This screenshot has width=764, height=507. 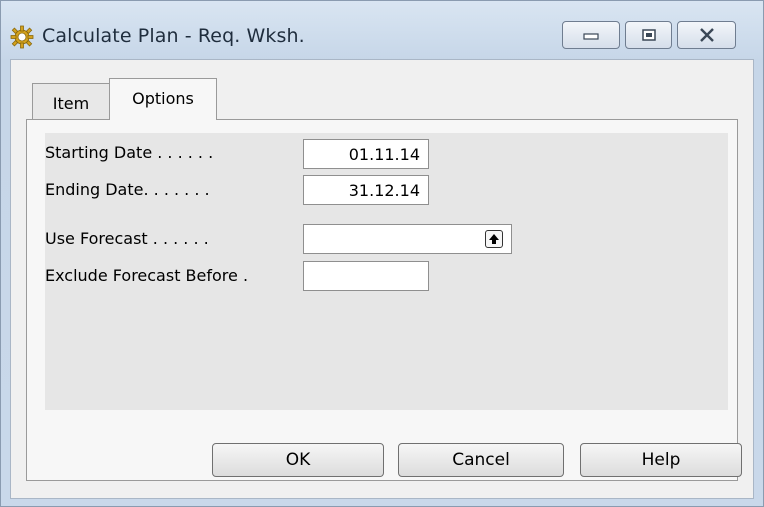 I want to click on tab-options: Options, so click(x=163, y=99).